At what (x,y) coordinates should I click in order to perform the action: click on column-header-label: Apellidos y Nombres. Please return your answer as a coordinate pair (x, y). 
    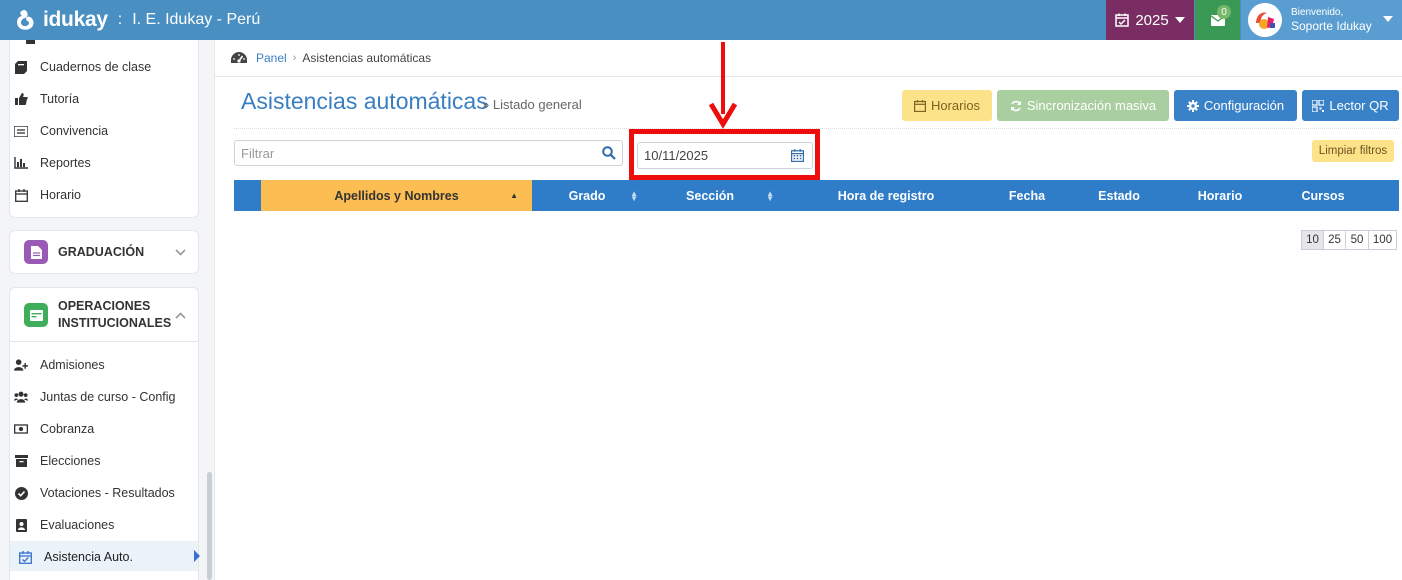
    Looking at the image, I should click on (396, 195).